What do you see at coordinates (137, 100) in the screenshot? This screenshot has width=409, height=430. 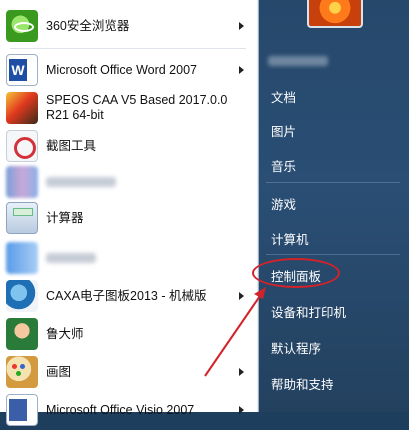 I see `program-label-line-1: SPEOS CAA V5 Based 2017.0.0` at bounding box center [137, 100].